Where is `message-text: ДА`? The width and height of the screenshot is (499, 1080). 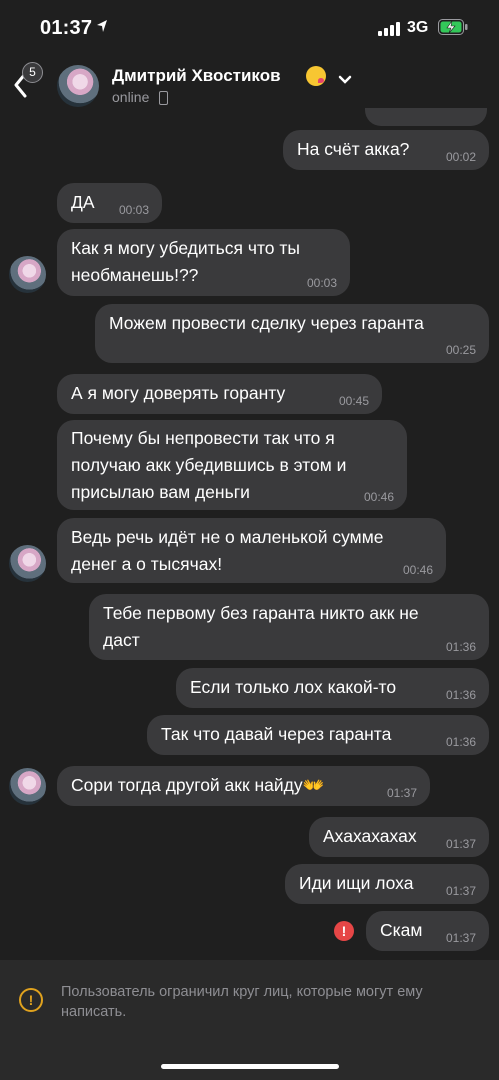
message-text: ДА is located at coordinates (83, 202).